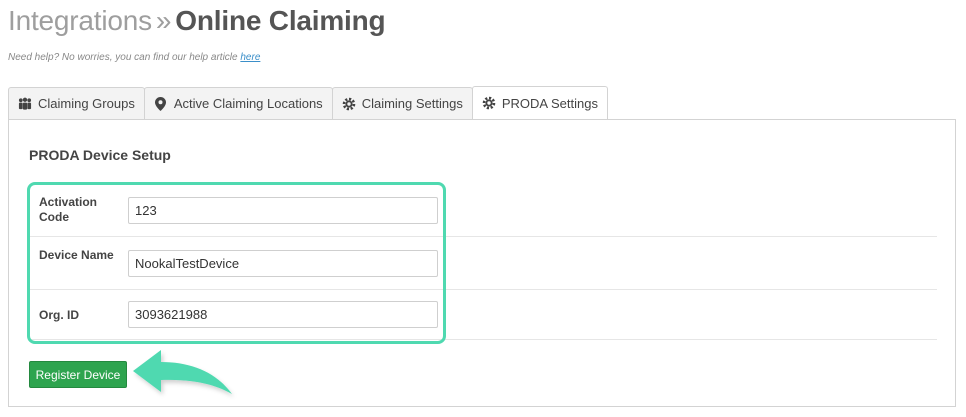 The image size is (966, 417). I want to click on page-heading: Online Claiming, so click(280, 20).